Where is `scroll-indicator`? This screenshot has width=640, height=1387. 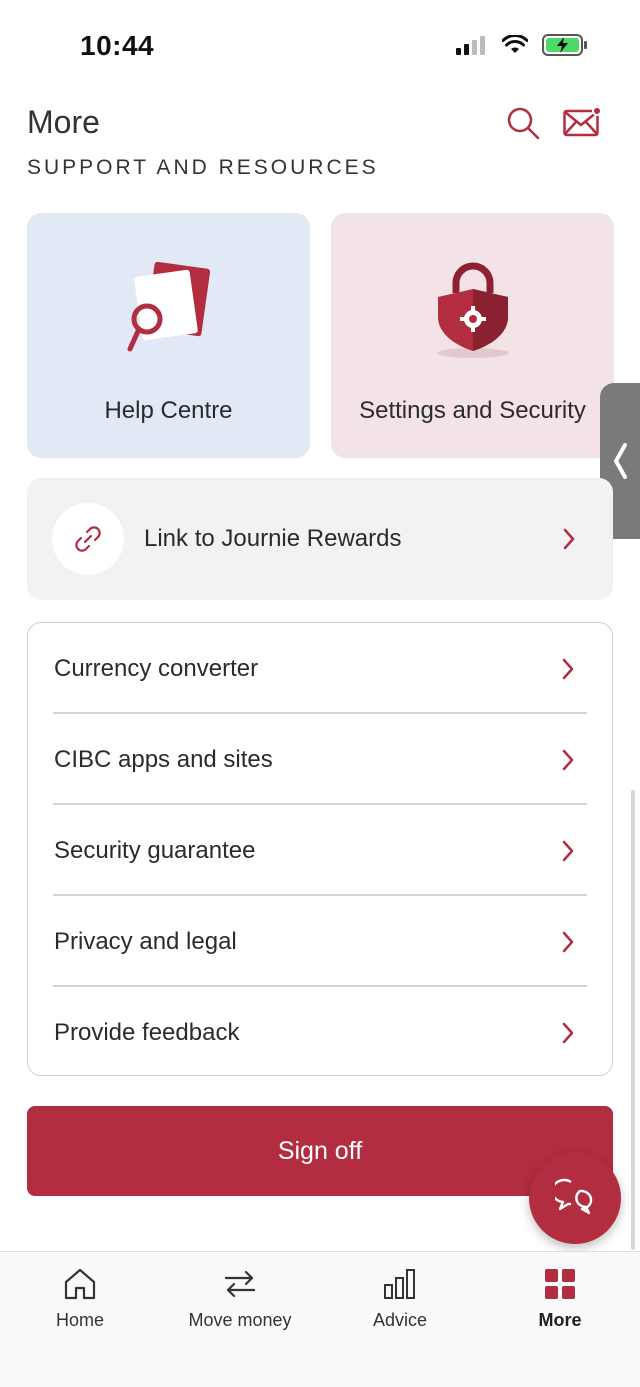
scroll-indicator is located at coordinates (633, 1020).